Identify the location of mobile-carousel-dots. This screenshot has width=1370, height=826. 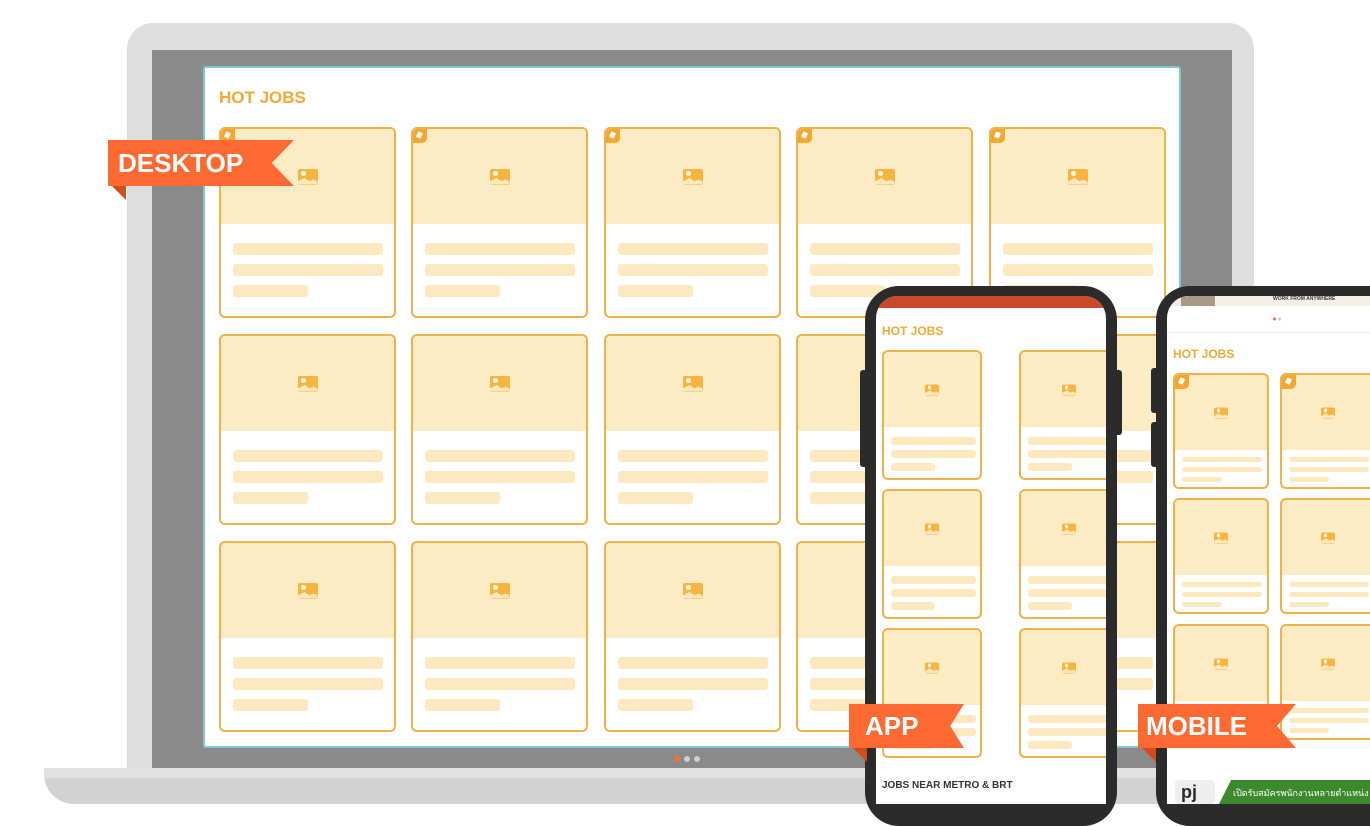
(1278, 318).